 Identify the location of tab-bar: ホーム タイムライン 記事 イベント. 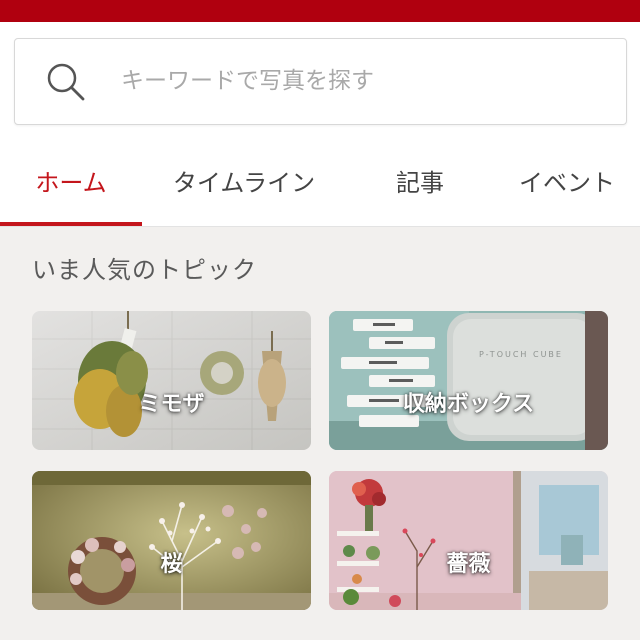
(320, 183).